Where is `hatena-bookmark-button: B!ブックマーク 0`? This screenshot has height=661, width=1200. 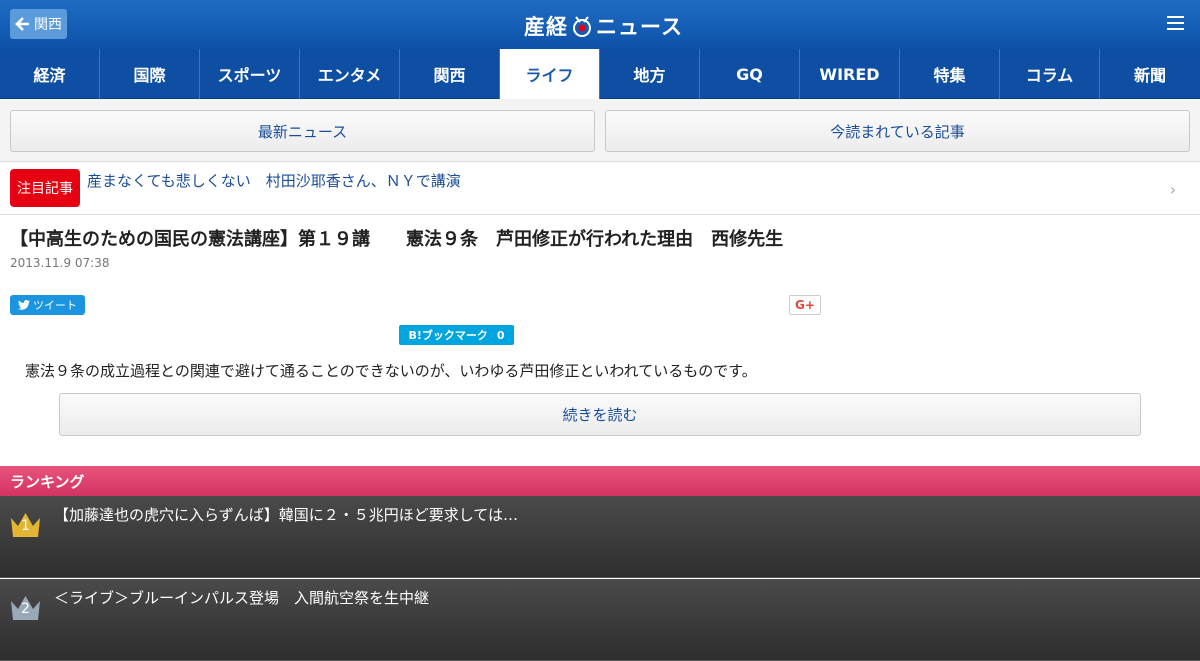
hatena-bookmark-button: B!ブックマーク 0 is located at coordinates (456, 335).